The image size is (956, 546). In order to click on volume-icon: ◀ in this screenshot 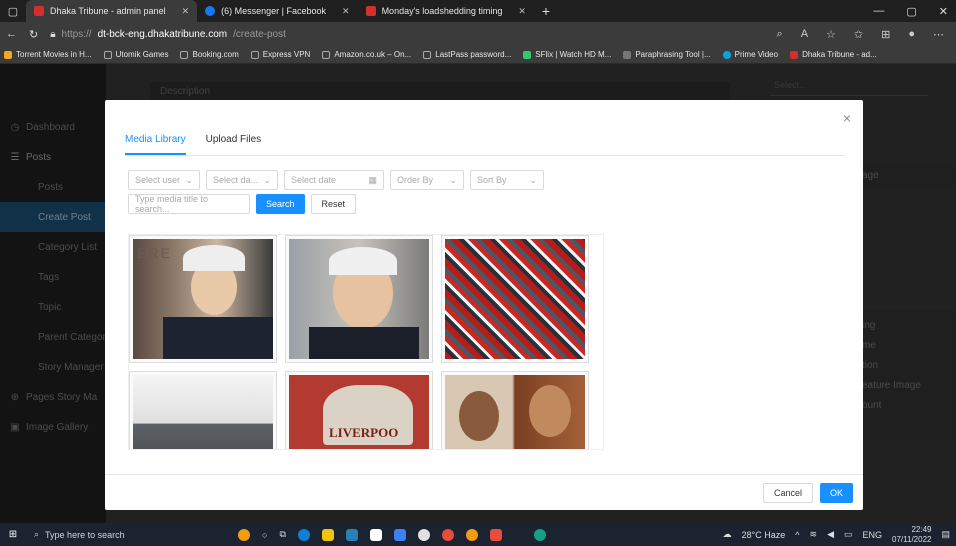, I will do `click(830, 534)`.